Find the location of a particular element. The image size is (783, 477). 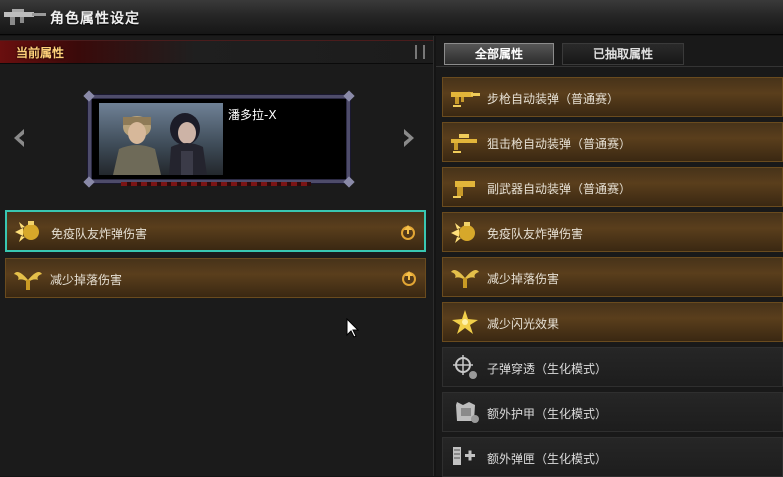

attribute-row: 步枪自动装弹（普通赛） is located at coordinates (612, 97).